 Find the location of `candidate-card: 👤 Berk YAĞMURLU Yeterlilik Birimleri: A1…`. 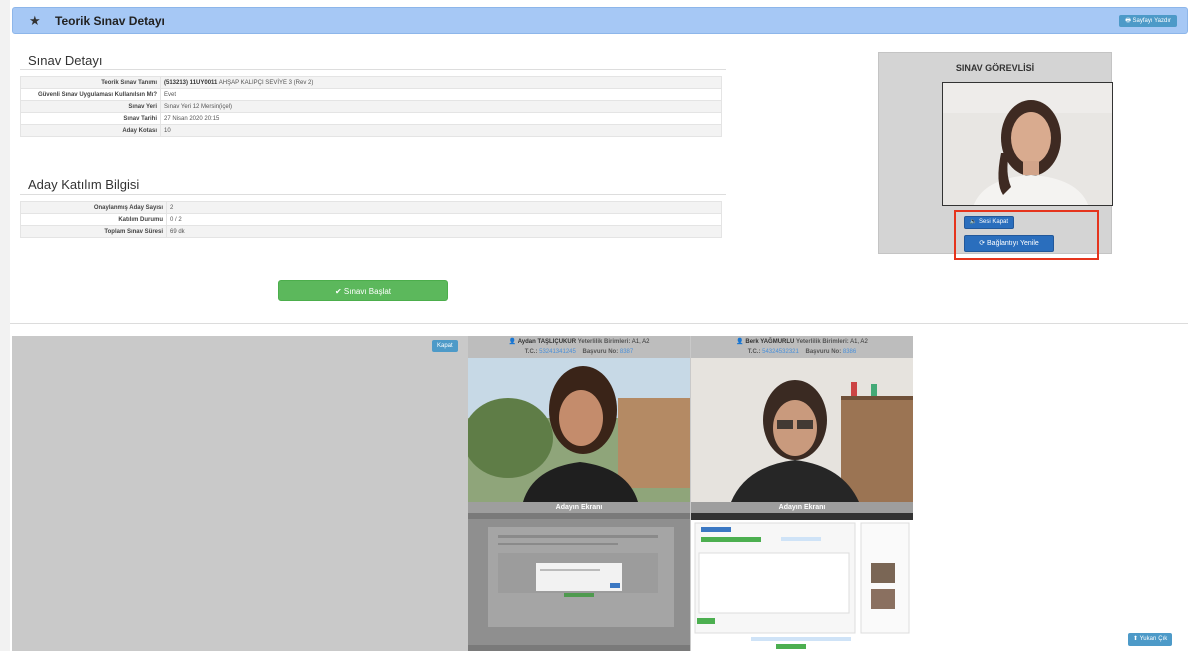

candidate-card: 👤 Berk YAĞMURLU Yeterlilik Birimleri: A1… is located at coordinates (802, 493).